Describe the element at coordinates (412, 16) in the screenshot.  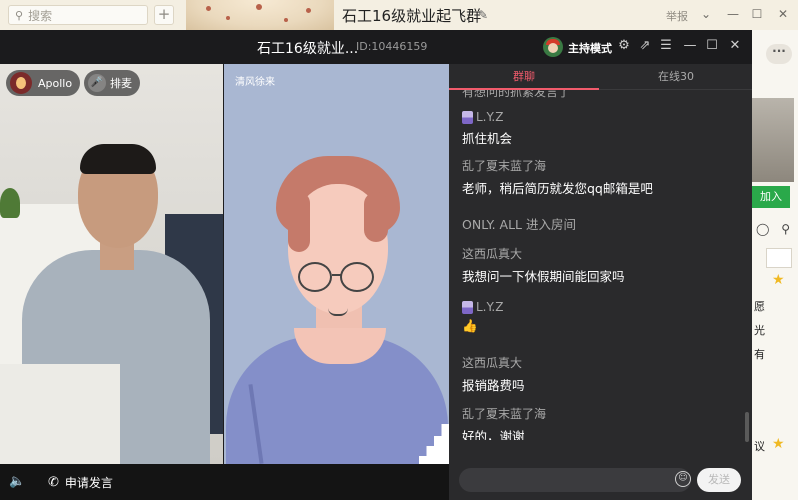
I see `group-title: 石工16级就业起飞群` at that location.